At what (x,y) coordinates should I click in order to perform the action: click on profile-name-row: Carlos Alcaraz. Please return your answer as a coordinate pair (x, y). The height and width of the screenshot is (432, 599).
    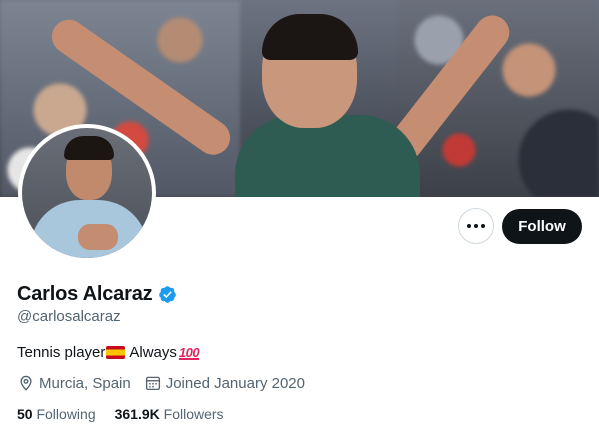
    Looking at the image, I should click on (97, 294).